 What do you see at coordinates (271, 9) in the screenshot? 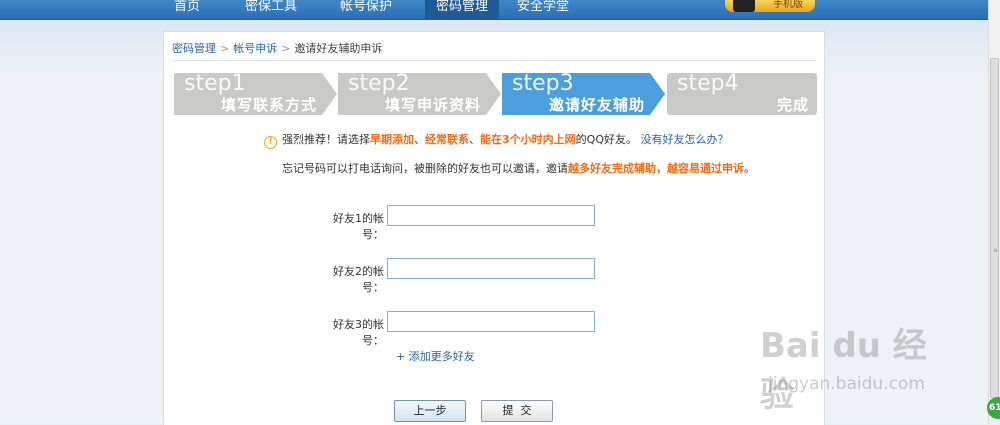
I see `nav-item-security-tools: 密保工具` at bounding box center [271, 9].